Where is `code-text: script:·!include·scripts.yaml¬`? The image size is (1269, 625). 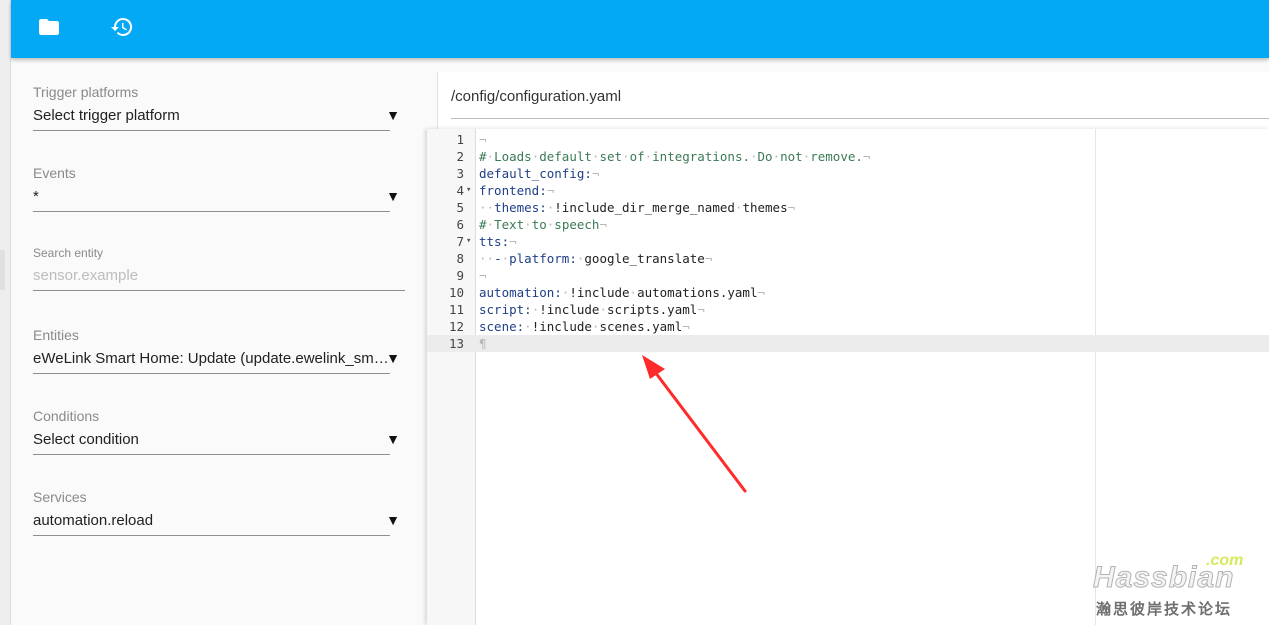
code-text: script:·!include·scripts.yaml¬ is located at coordinates (592, 309).